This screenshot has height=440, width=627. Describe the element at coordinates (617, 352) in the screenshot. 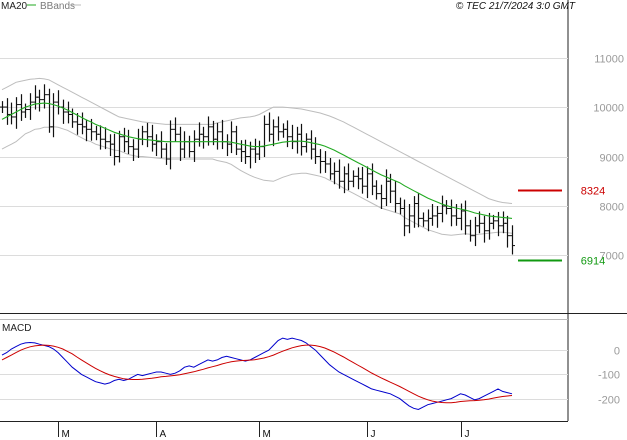

I see `macd-y-tick-label: 0` at that location.